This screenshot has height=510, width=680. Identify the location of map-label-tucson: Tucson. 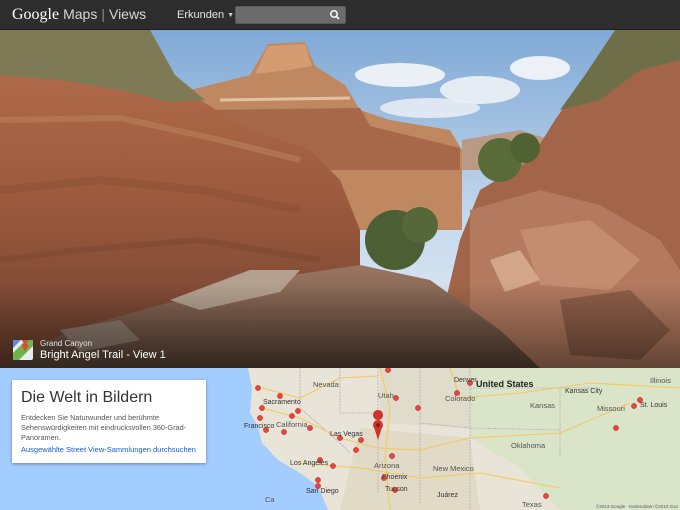
(396, 489).